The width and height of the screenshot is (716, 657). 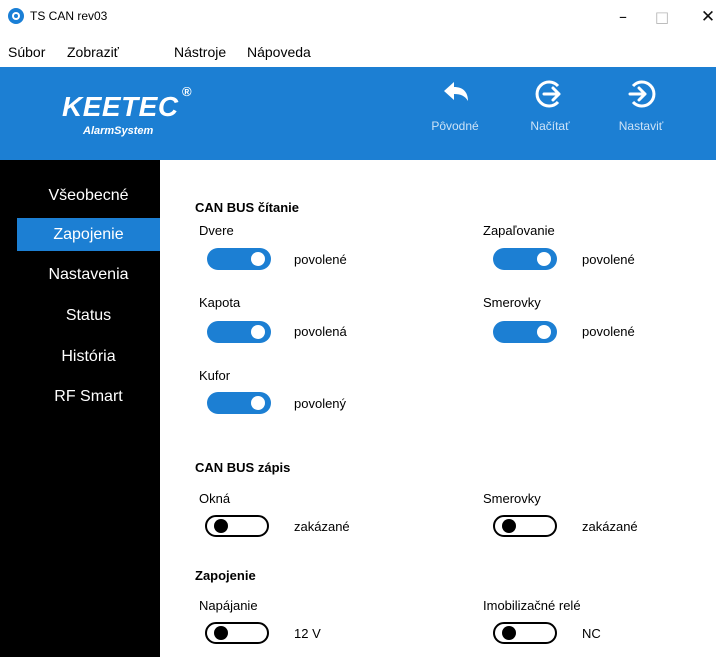 I want to click on smerovky-write-label: Smerovky, so click(x=512, y=498).